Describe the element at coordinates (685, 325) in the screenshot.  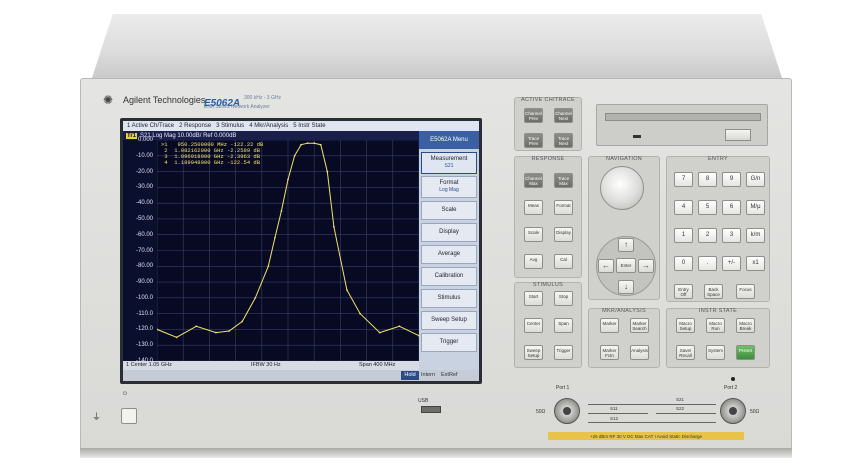
I see `macro-setup-key: Macro Setup` at that location.